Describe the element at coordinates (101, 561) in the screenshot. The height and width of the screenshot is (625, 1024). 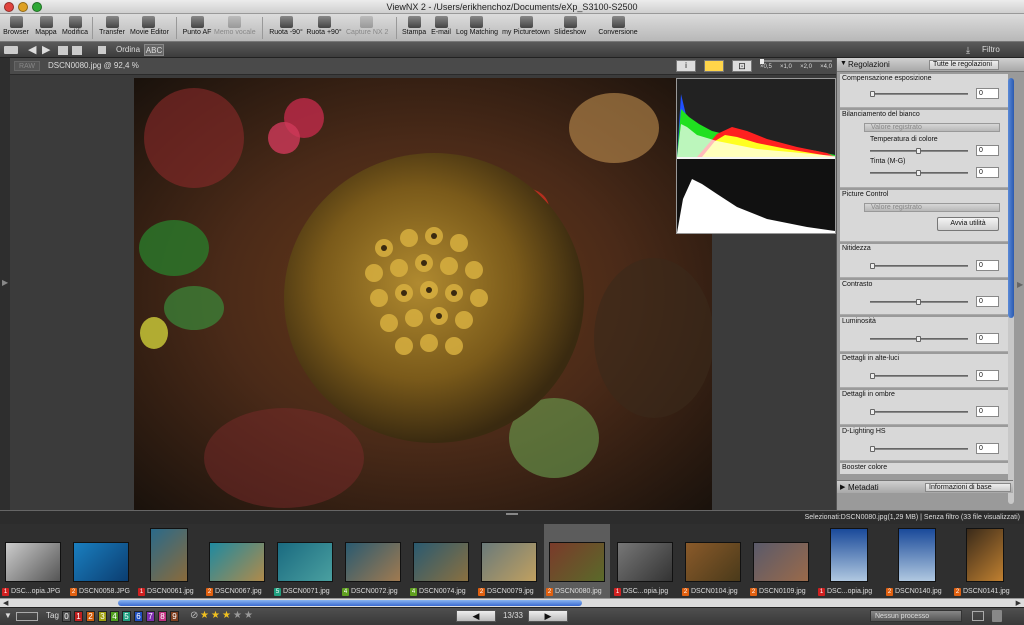
I see `filmstrip-thumbnail: 2 DSCN0058.JPG` at that location.